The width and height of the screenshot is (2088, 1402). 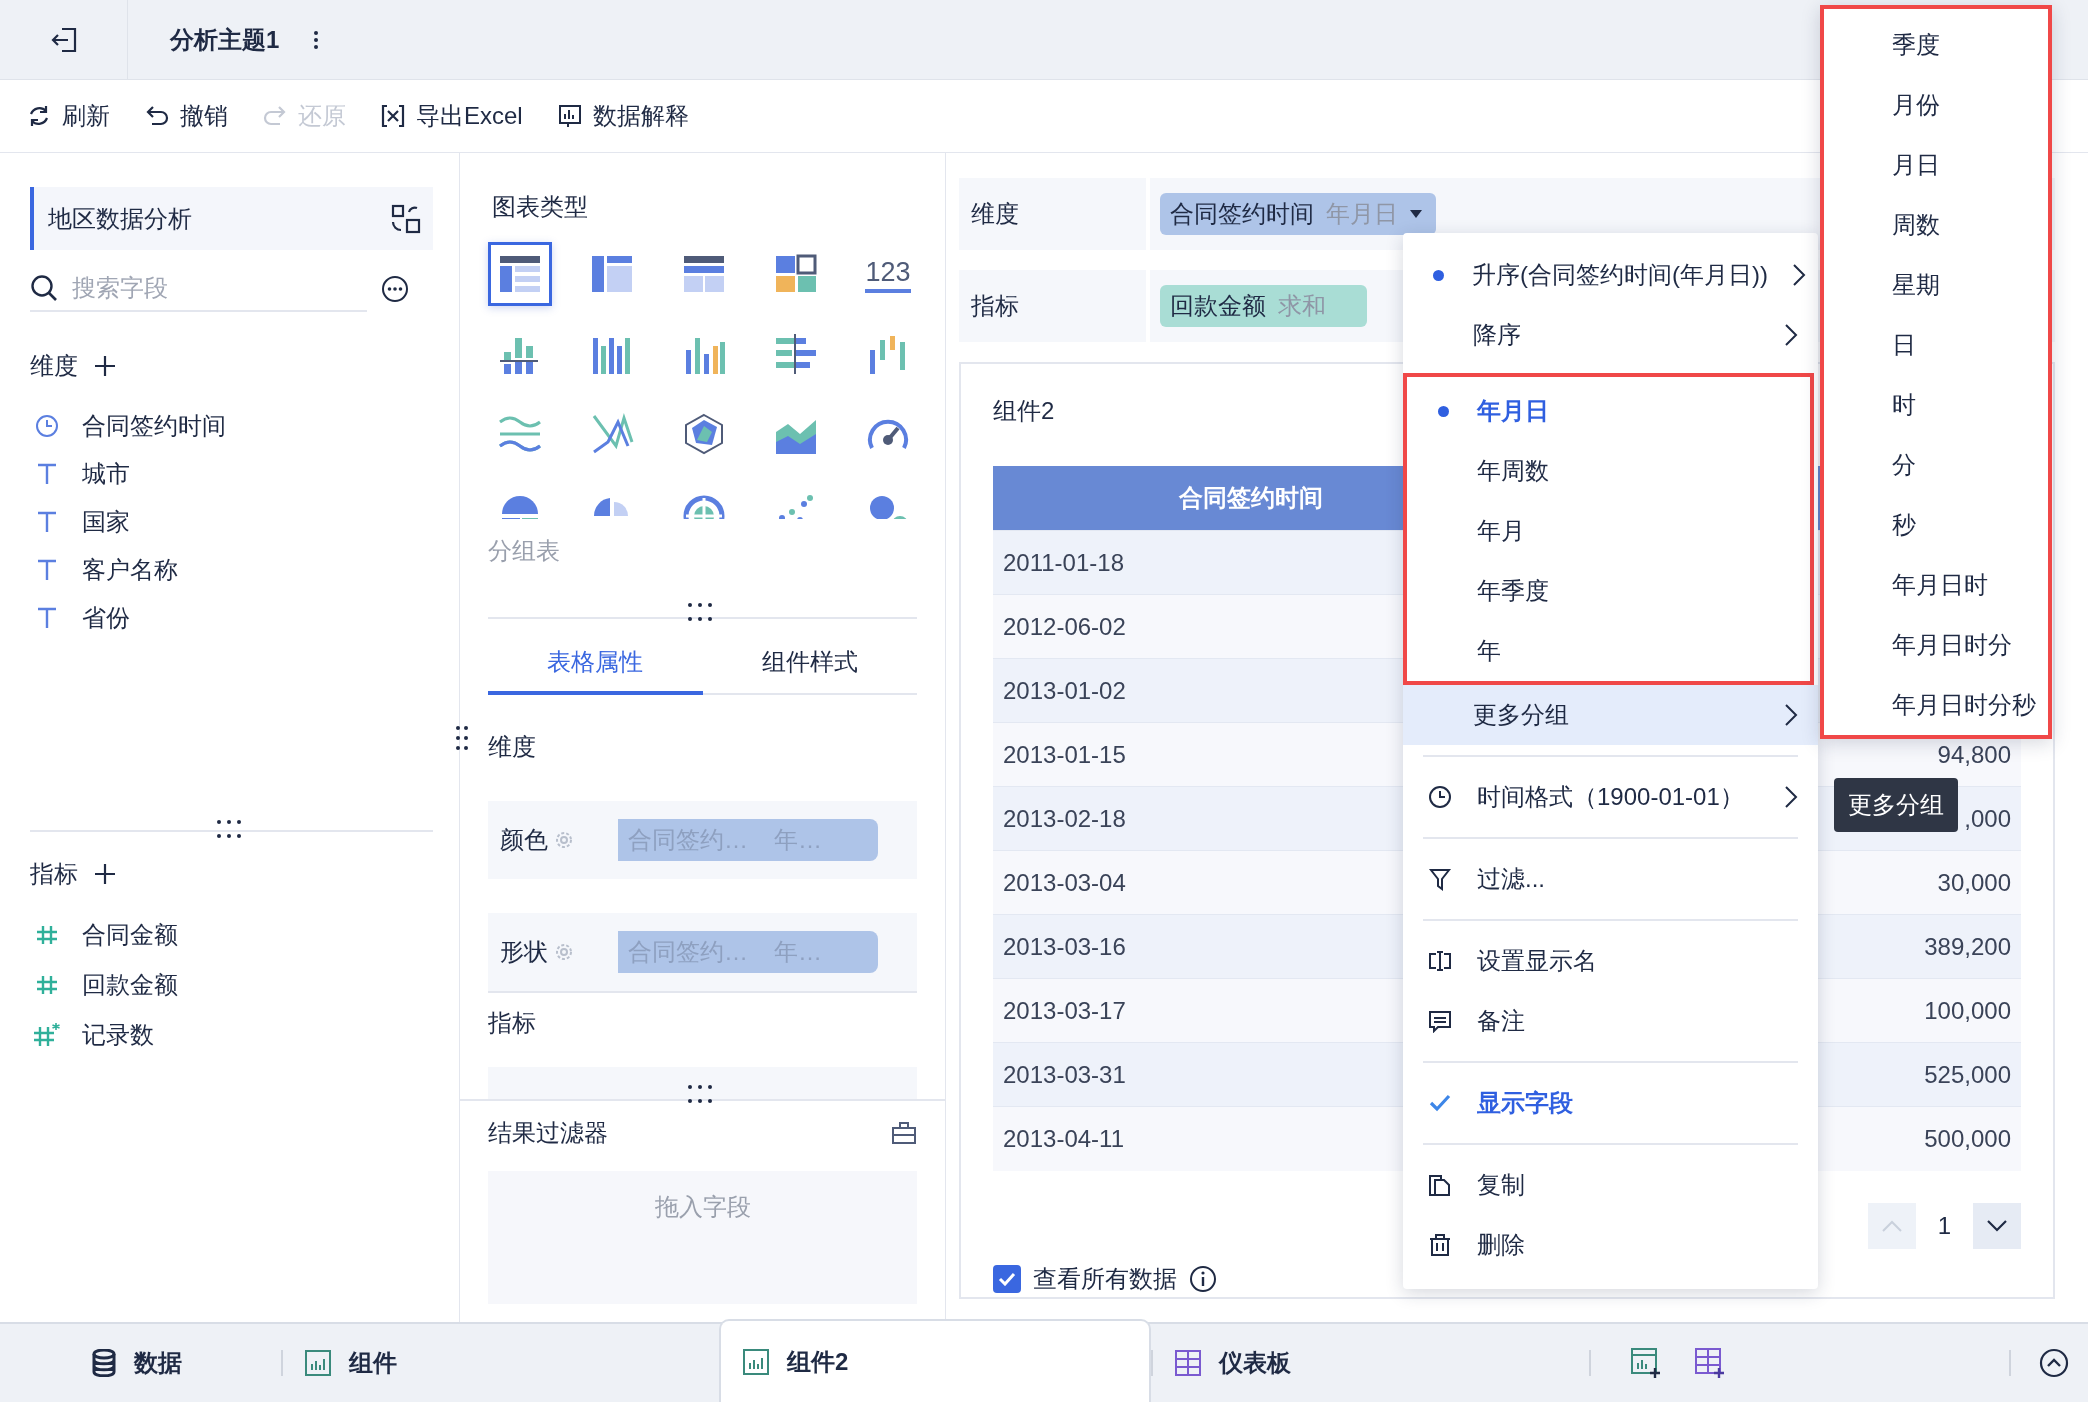 I want to click on bottom-tab: 组件2, so click(x=935, y=1360).